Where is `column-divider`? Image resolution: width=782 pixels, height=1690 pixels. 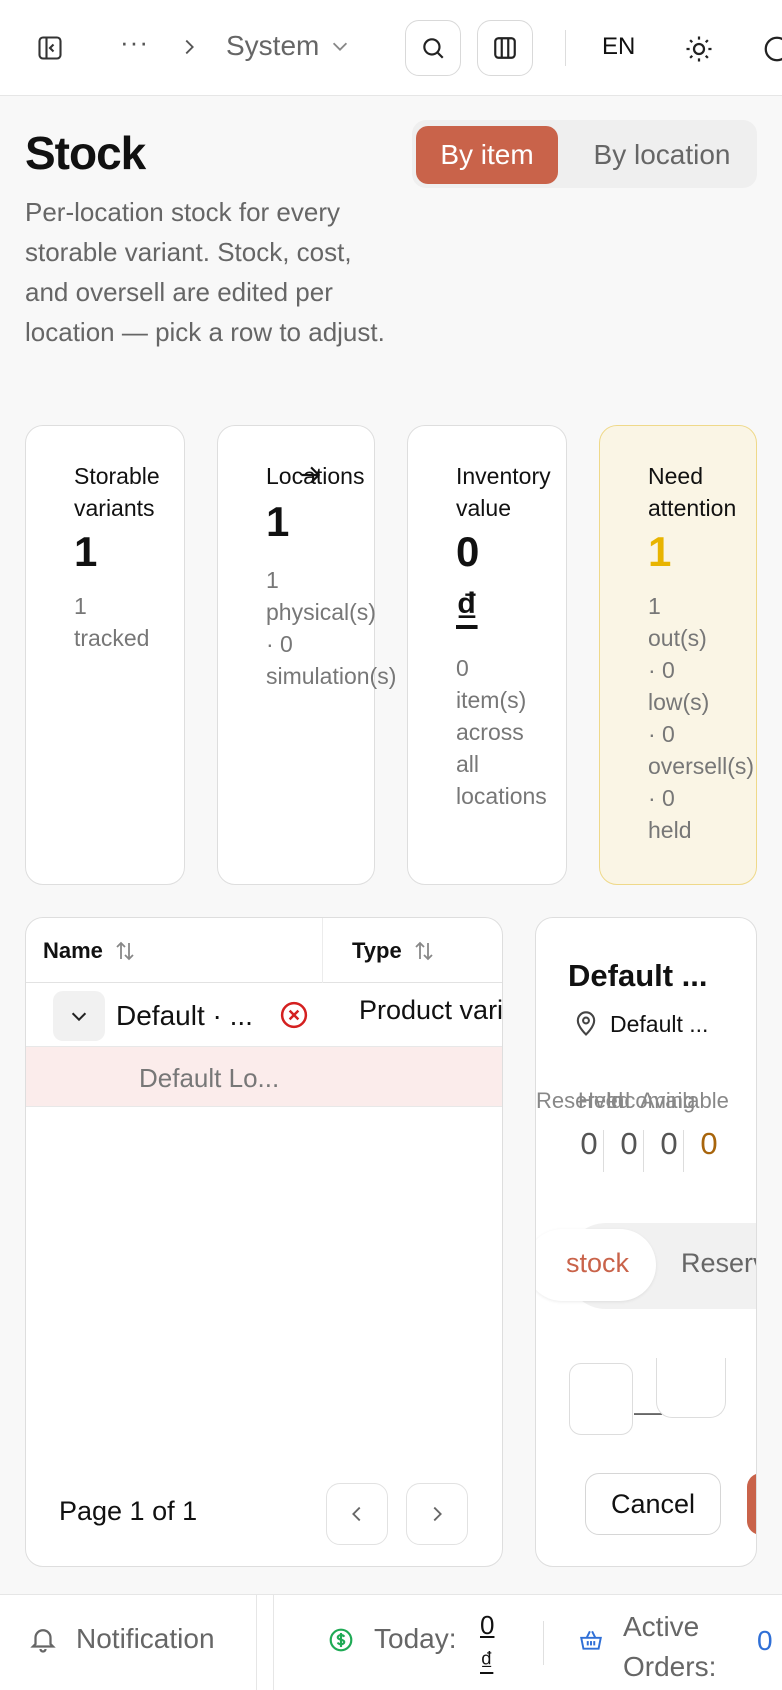 column-divider is located at coordinates (322, 950).